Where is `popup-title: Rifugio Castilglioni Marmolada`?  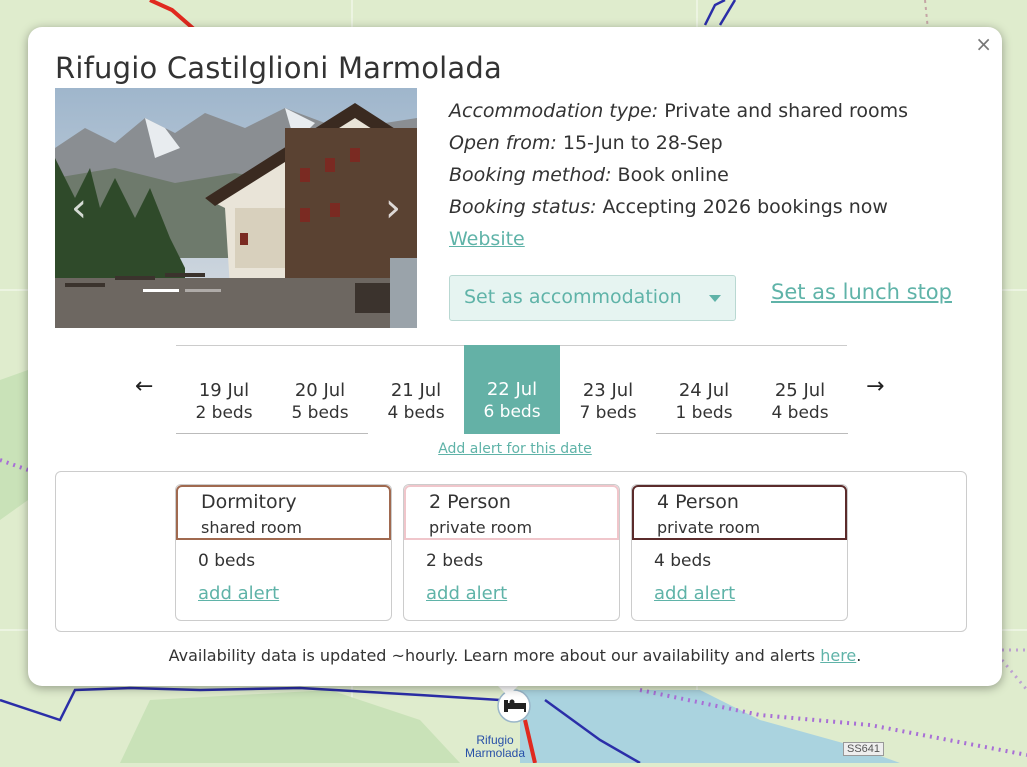
popup-title: Rifugio Castilglioni Marmolada is located at coordinates (278, 68).